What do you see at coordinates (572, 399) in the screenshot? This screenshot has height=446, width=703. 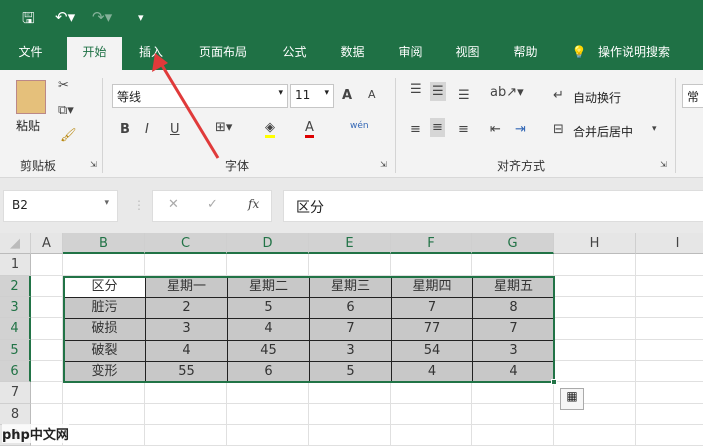 I see `quick-analysis-icon: ▦` at bounding box center [572, 399].